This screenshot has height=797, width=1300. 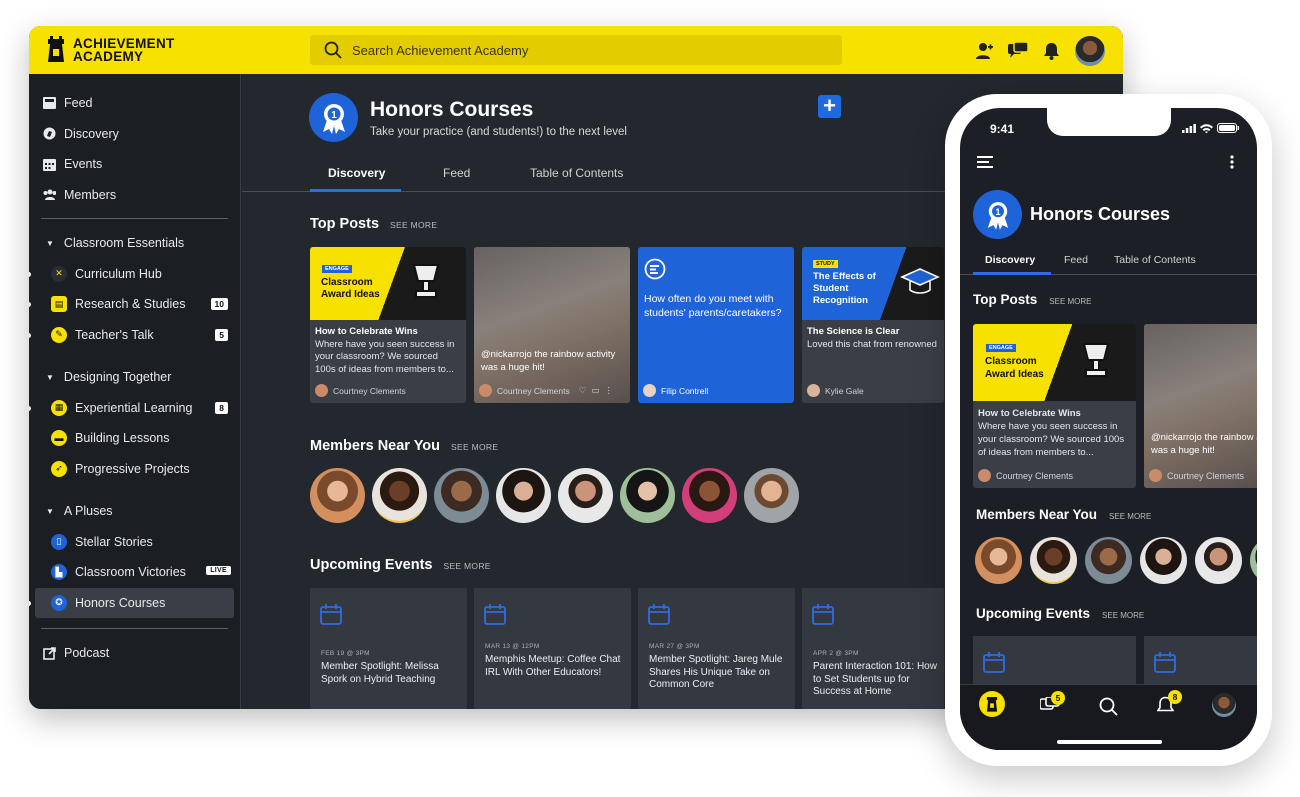 What do you see at coordinates (1090, 51) in the screenshot?
I see `user-avatar` at bounding box center [1090, 51].